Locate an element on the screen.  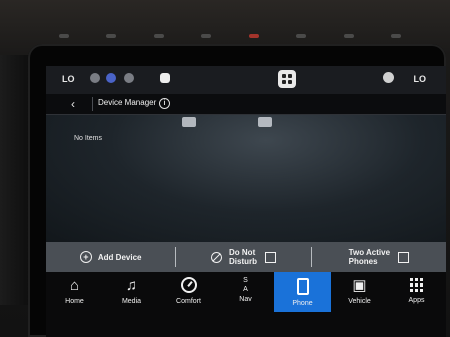
two-active-phones-checkbox is located at coordinates (404, 257).